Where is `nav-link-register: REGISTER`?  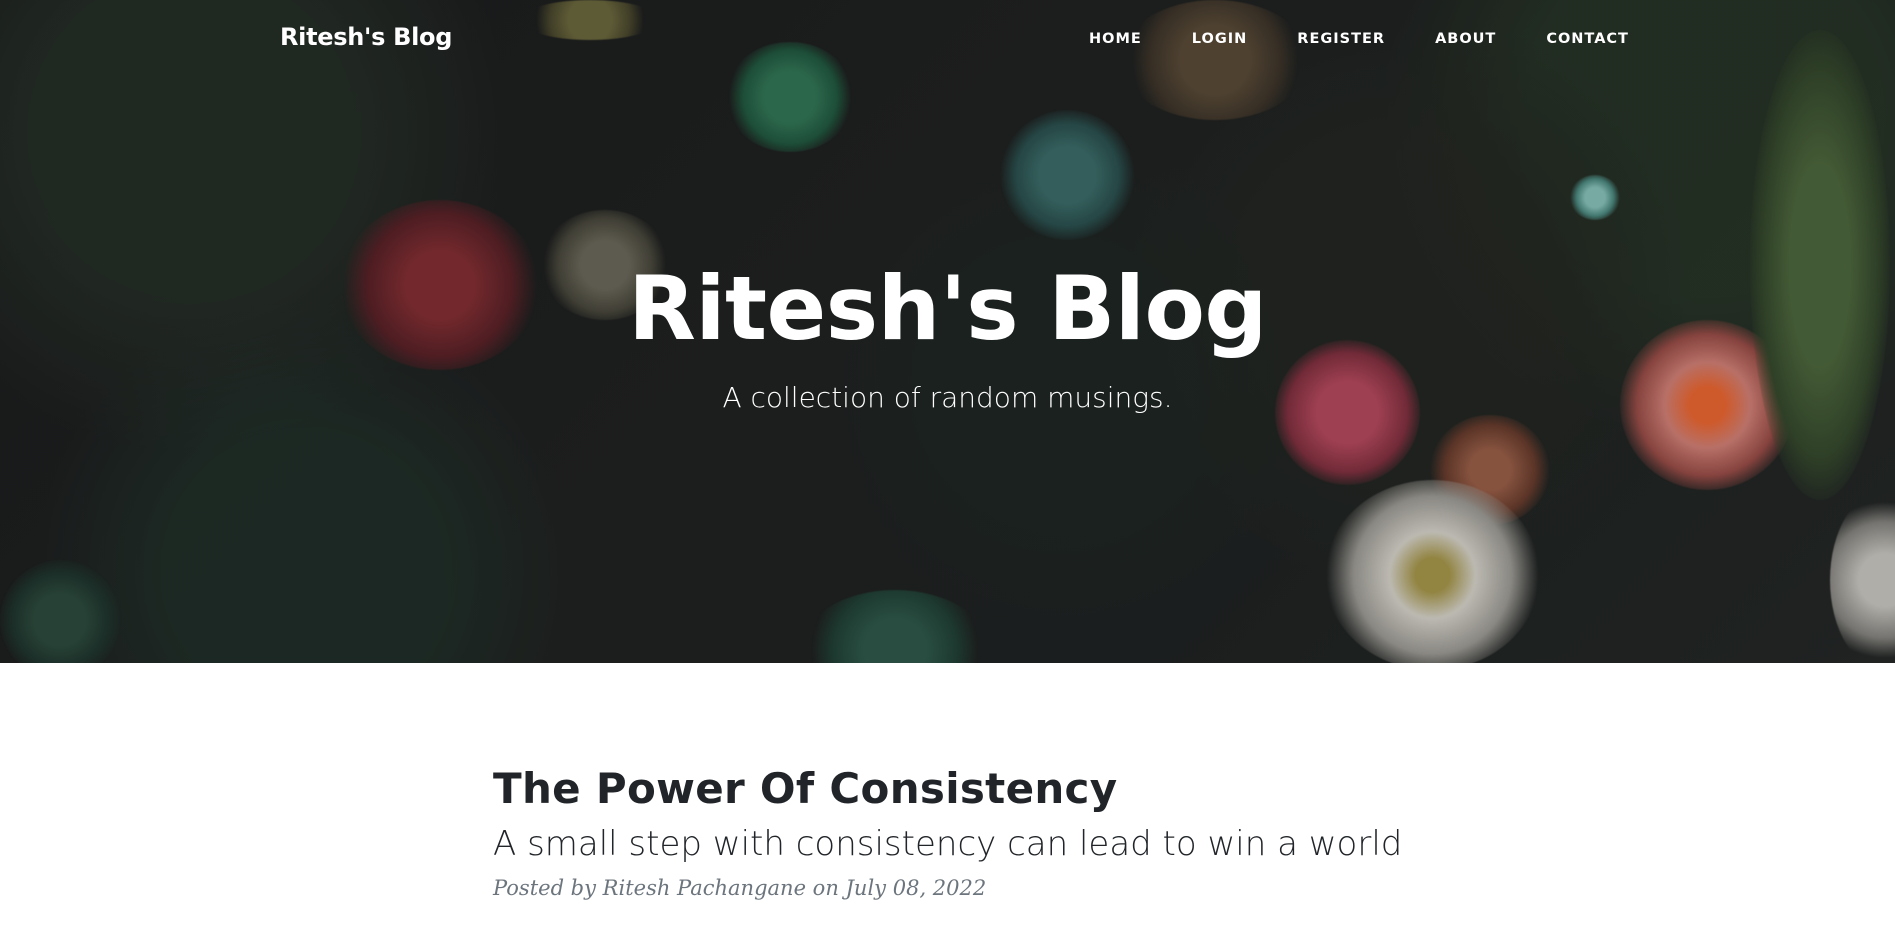
nav-link-register: REGISTER is located at coordinates (1341, 39).